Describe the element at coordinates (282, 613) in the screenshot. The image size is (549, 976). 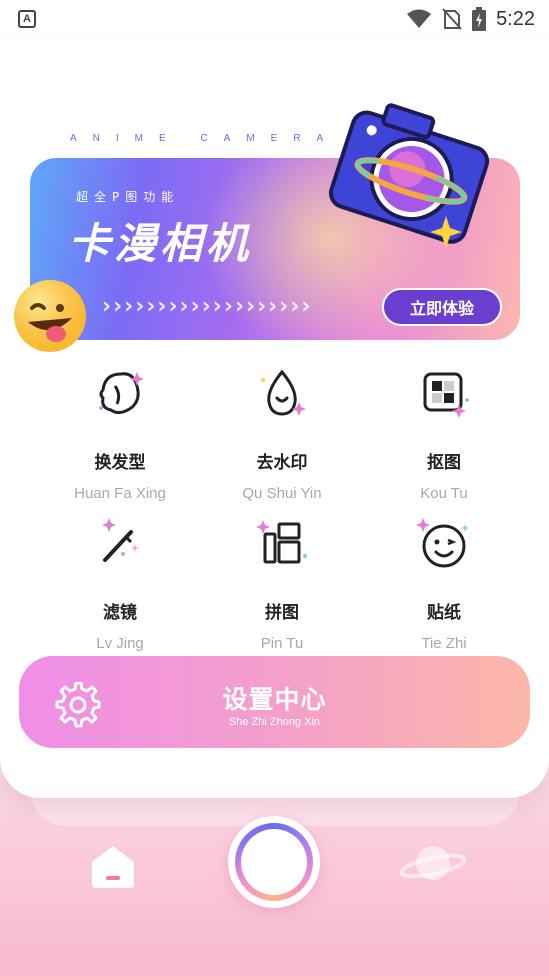
I see `feature-title: 拼图` at that location.